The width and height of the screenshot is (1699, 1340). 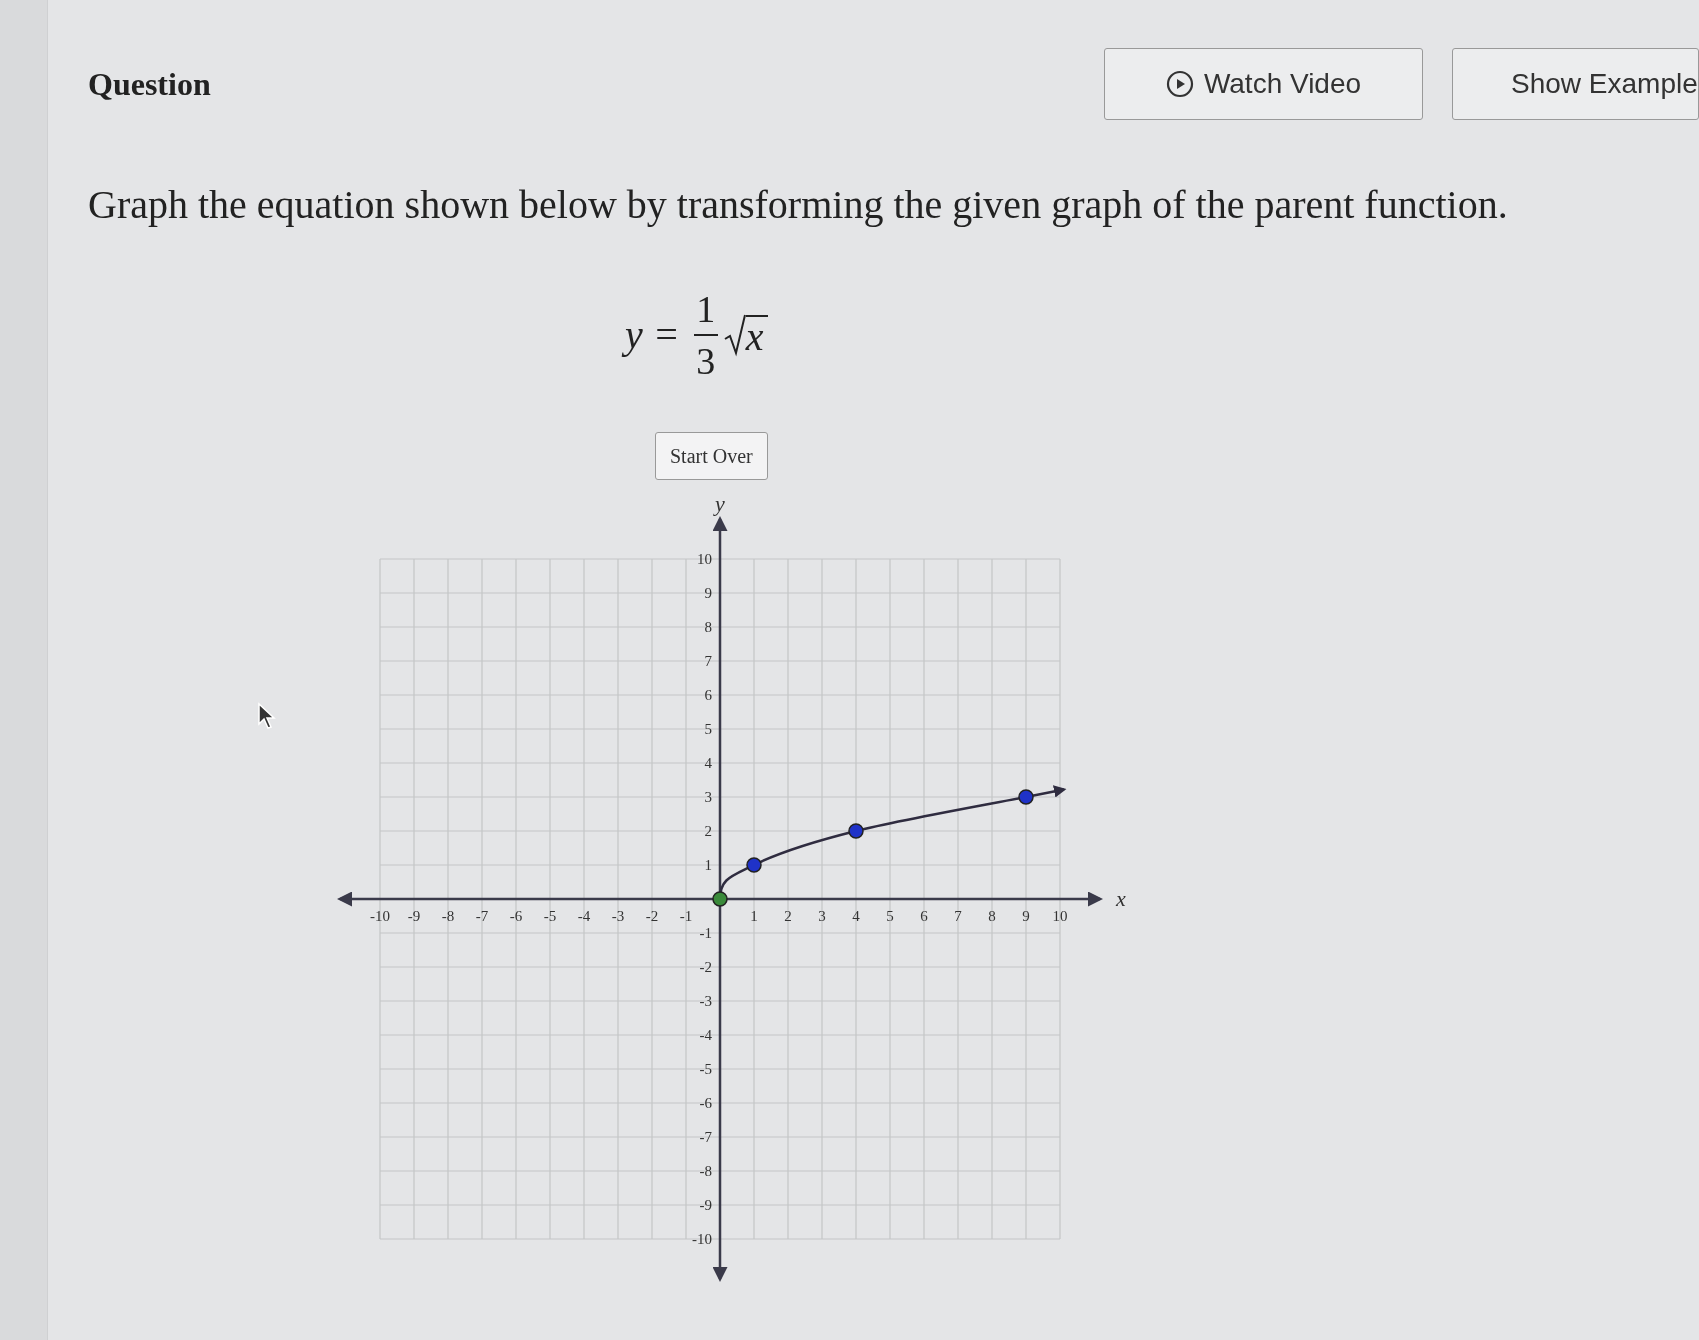 I want to click on x-tick-label: -10, so click(x=380, y=916).